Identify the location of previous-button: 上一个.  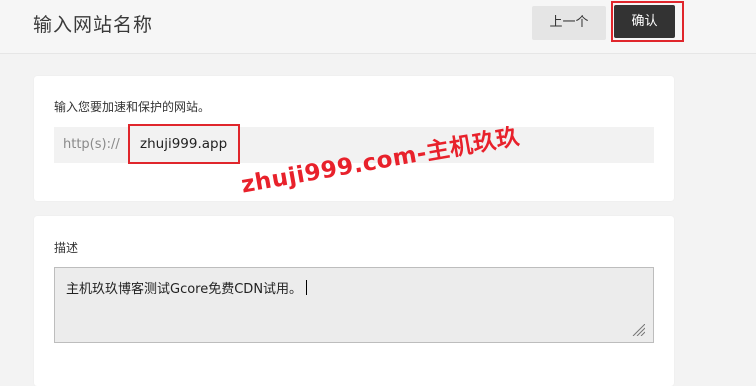
(569, 23).